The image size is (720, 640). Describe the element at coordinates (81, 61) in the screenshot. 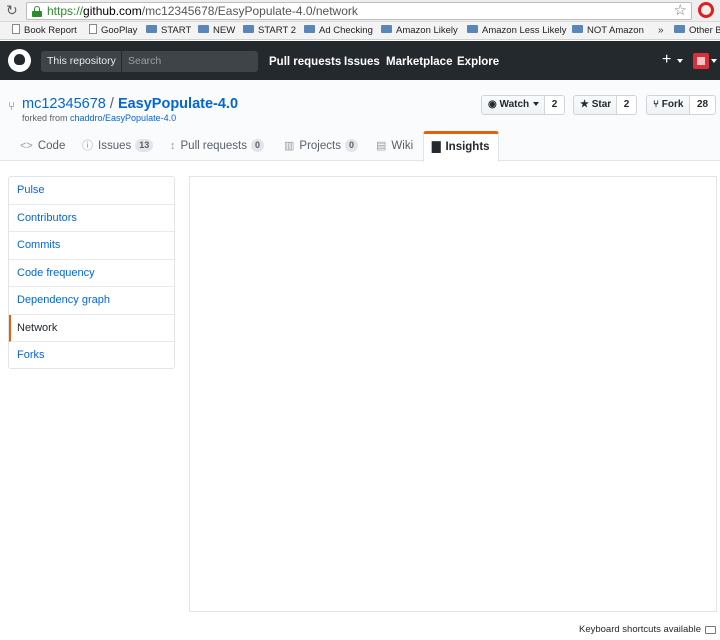

I see `search-scope-label: This repository` at that location.